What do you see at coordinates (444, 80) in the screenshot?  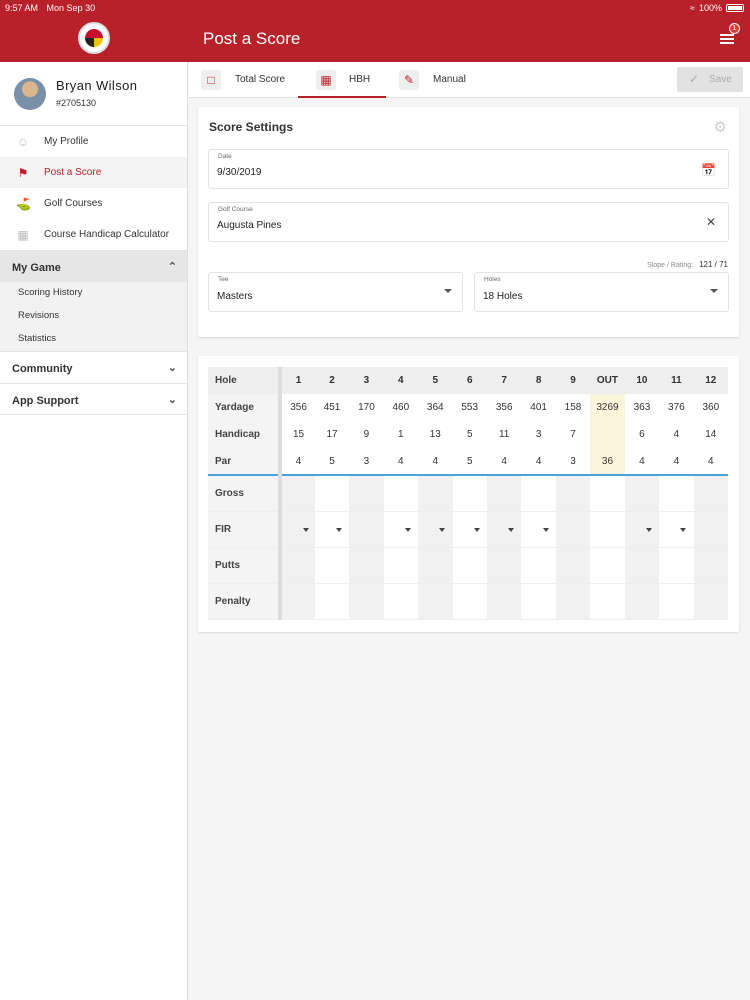 I see `tab-manual: ✎ Manual` at bounding box center [444, 80].